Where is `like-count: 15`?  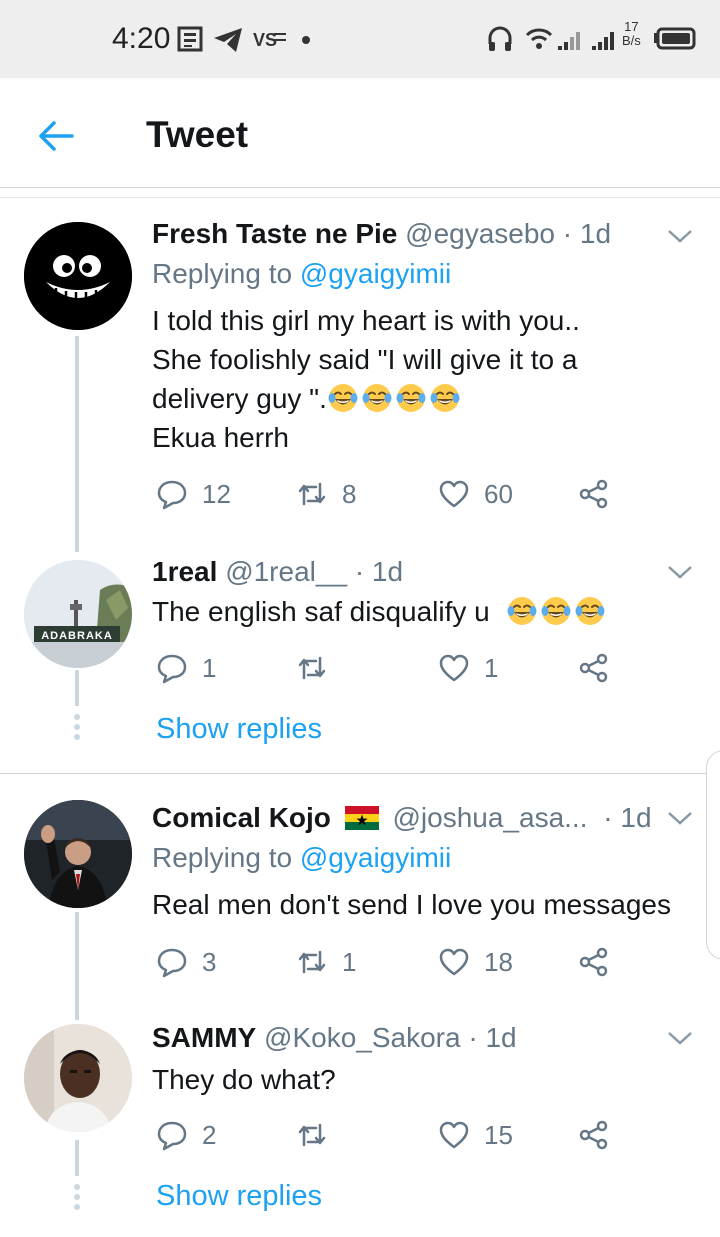 like-count: 15 is located at coordinates (498, 1134).